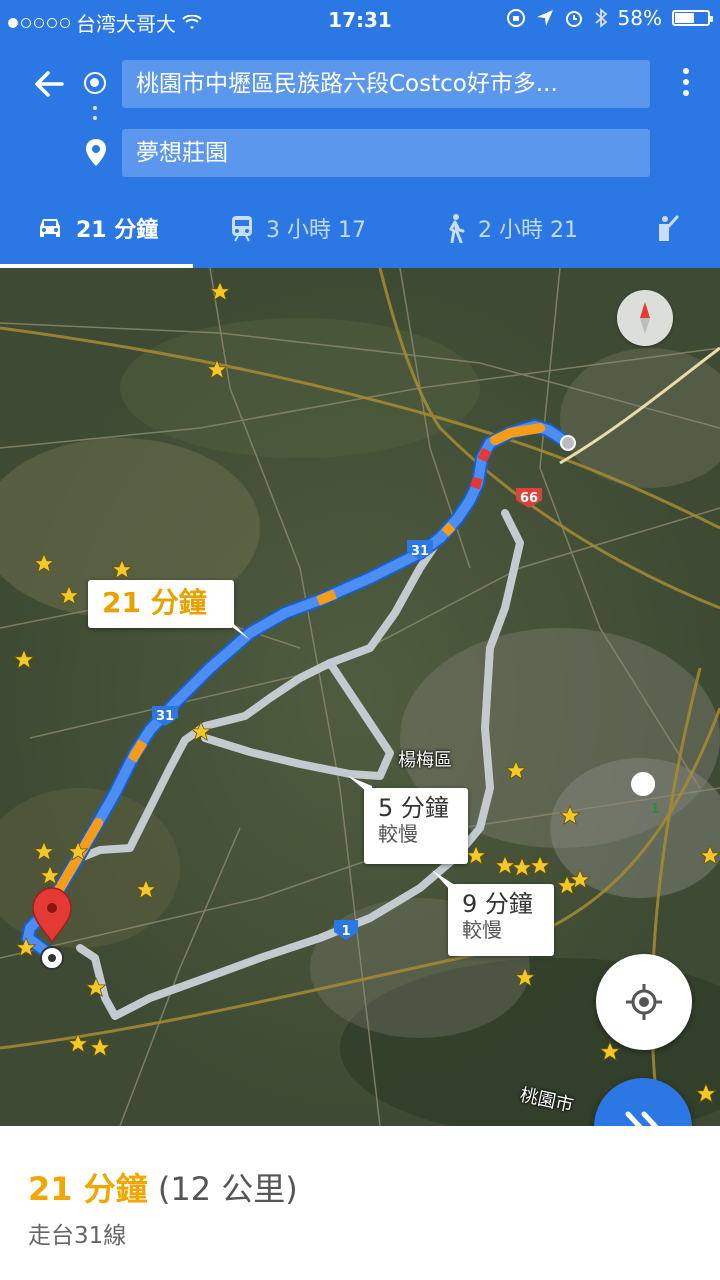  I want to click on start-navigation-button, so click(643, 1102).